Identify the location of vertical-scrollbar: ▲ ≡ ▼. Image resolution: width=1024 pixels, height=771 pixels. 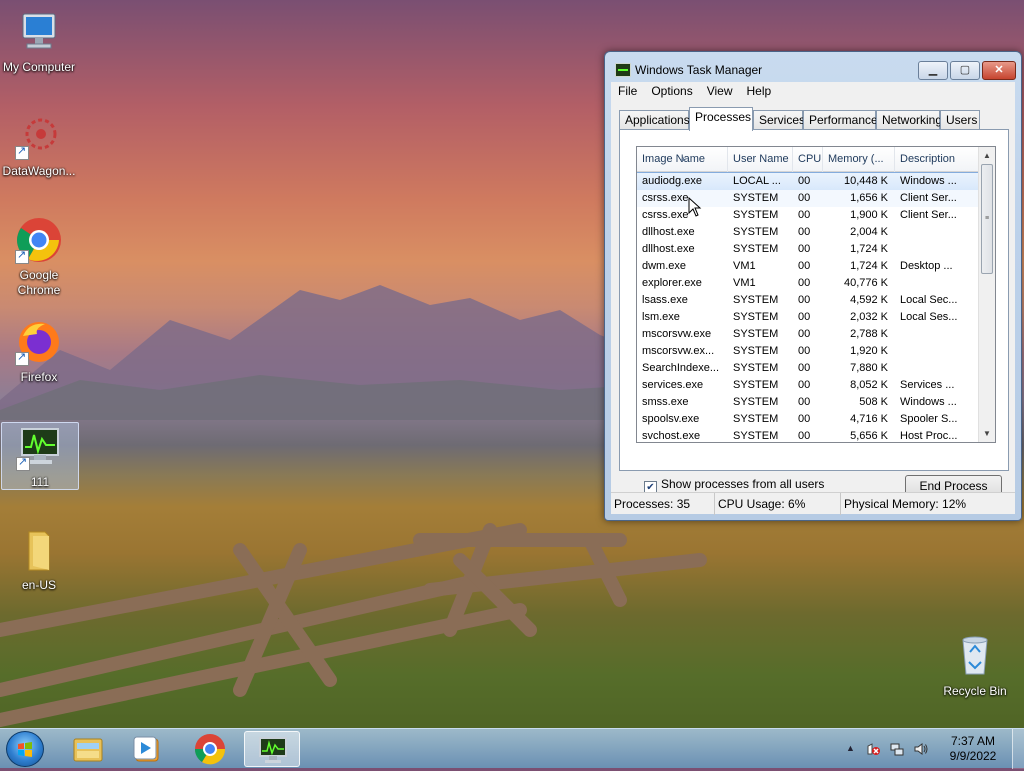
(986, 294).